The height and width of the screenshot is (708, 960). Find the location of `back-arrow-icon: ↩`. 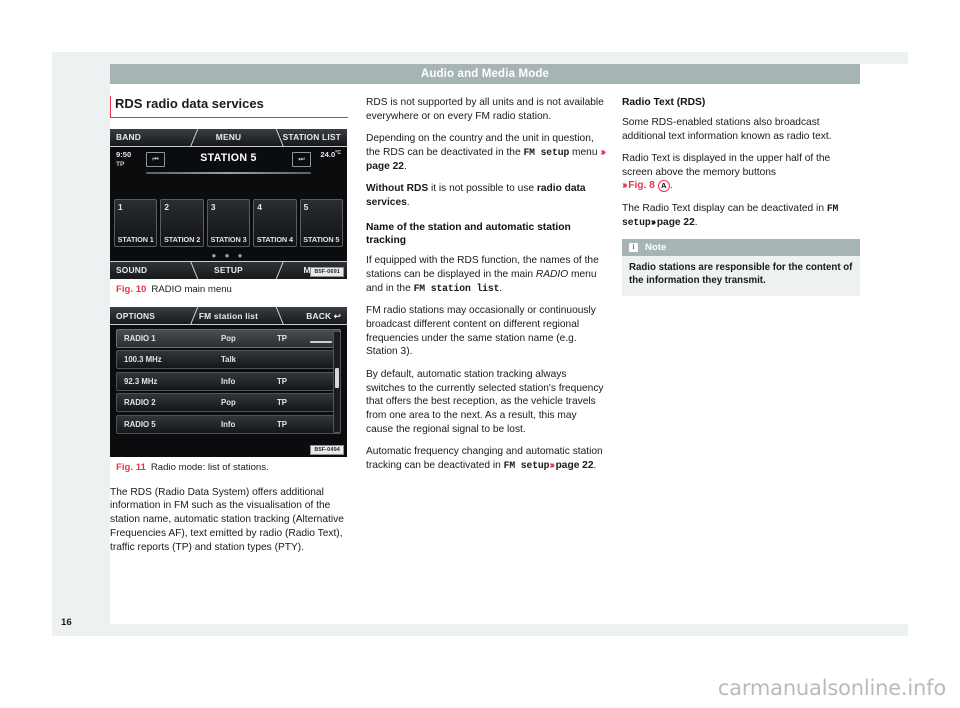

back-arrow-icon: ↩ is located at coordinates (337, 315).